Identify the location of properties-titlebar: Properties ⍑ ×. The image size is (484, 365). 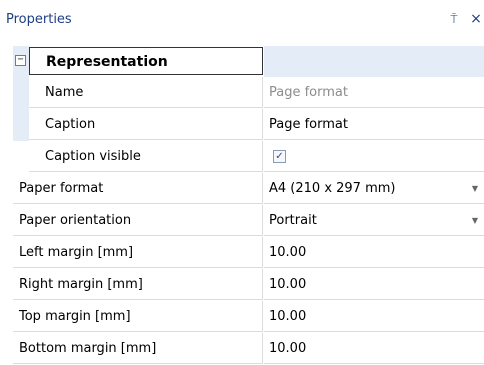
(242, 20).